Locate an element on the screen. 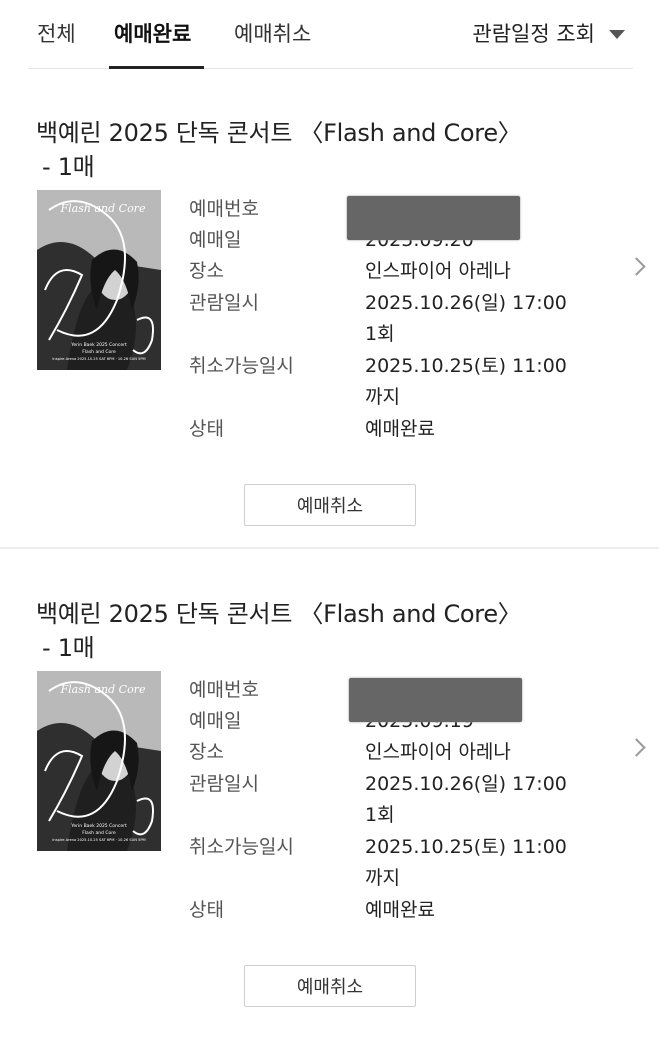 Image resolution: width=659 pixels, height=1051 pixels. tab-cancelled: 예매취소 is located at coordinates (272, 33).